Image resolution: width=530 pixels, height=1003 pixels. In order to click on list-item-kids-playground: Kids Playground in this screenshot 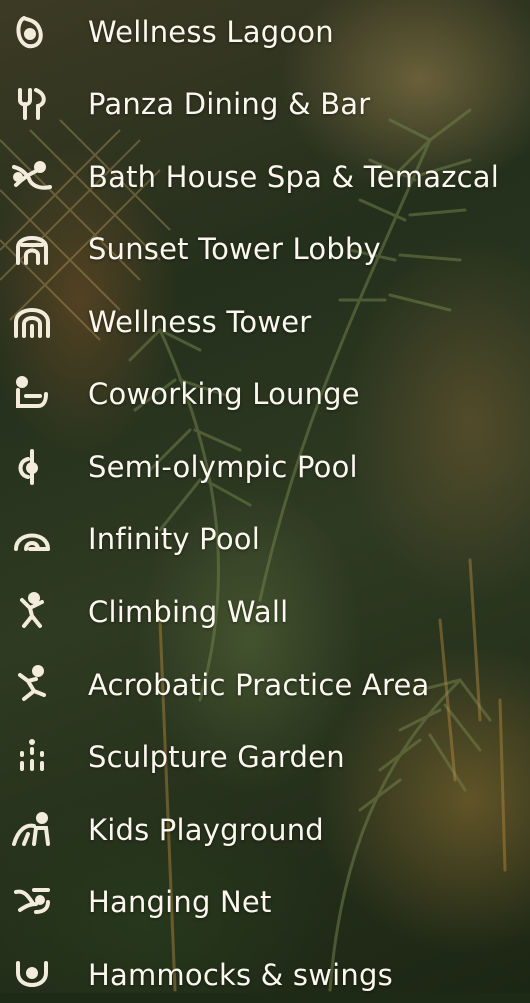, I will do `click(265, 830)`.